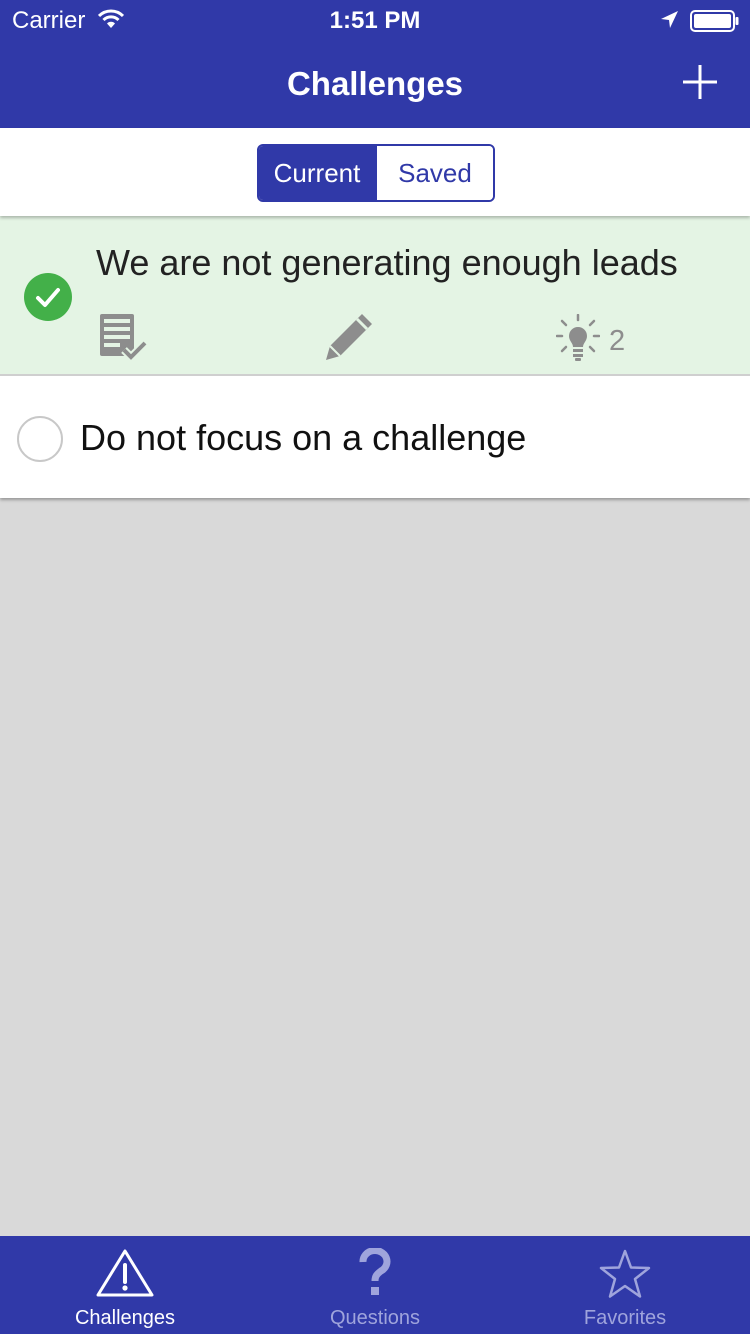 The height and width of the screenshot is (1334, 750). What do you see at coordinates (625, 1276) in the screenshot?
I see `star-icon` at bounding box center [625, 1276].